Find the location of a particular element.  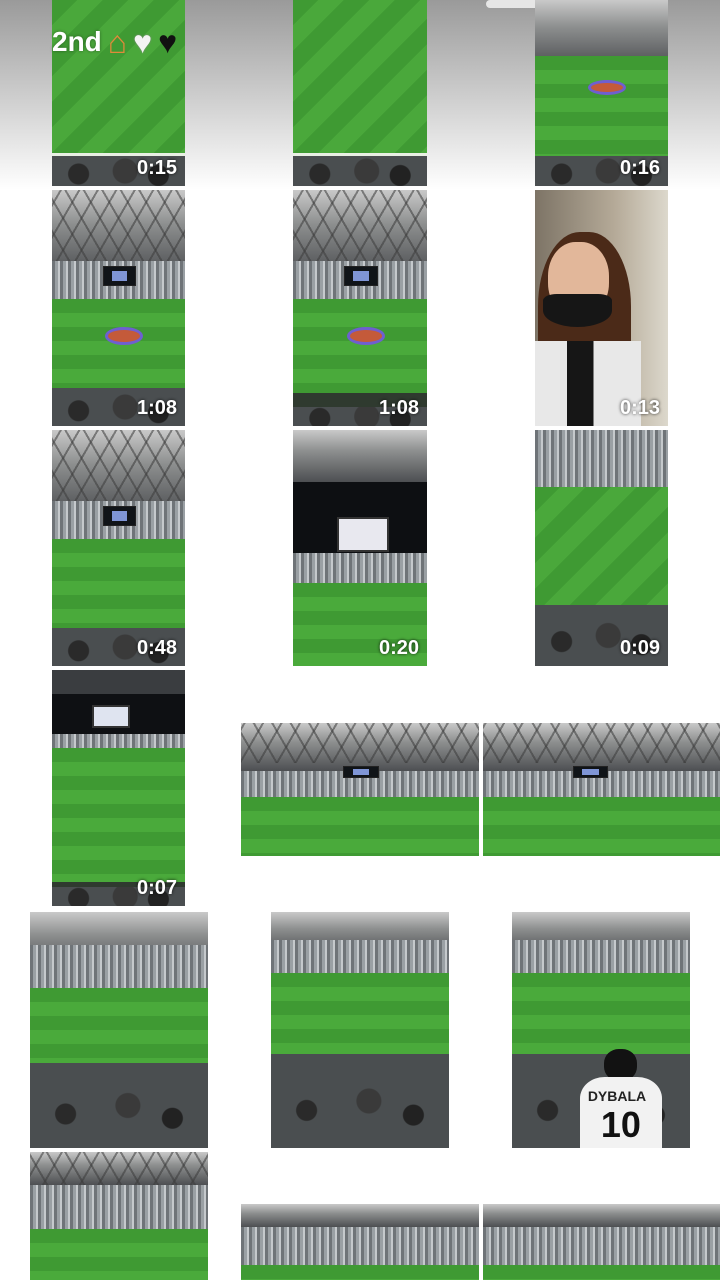

video-duration: 0:09 is located at coordinates (639, 648).